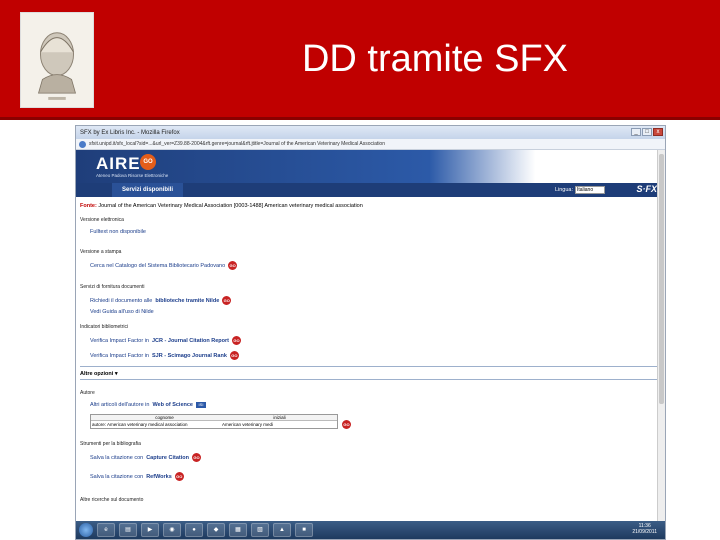 The width and height of the screenshot is (720, 540). I want to click on source-label: Fonte:, so click(88, 206).